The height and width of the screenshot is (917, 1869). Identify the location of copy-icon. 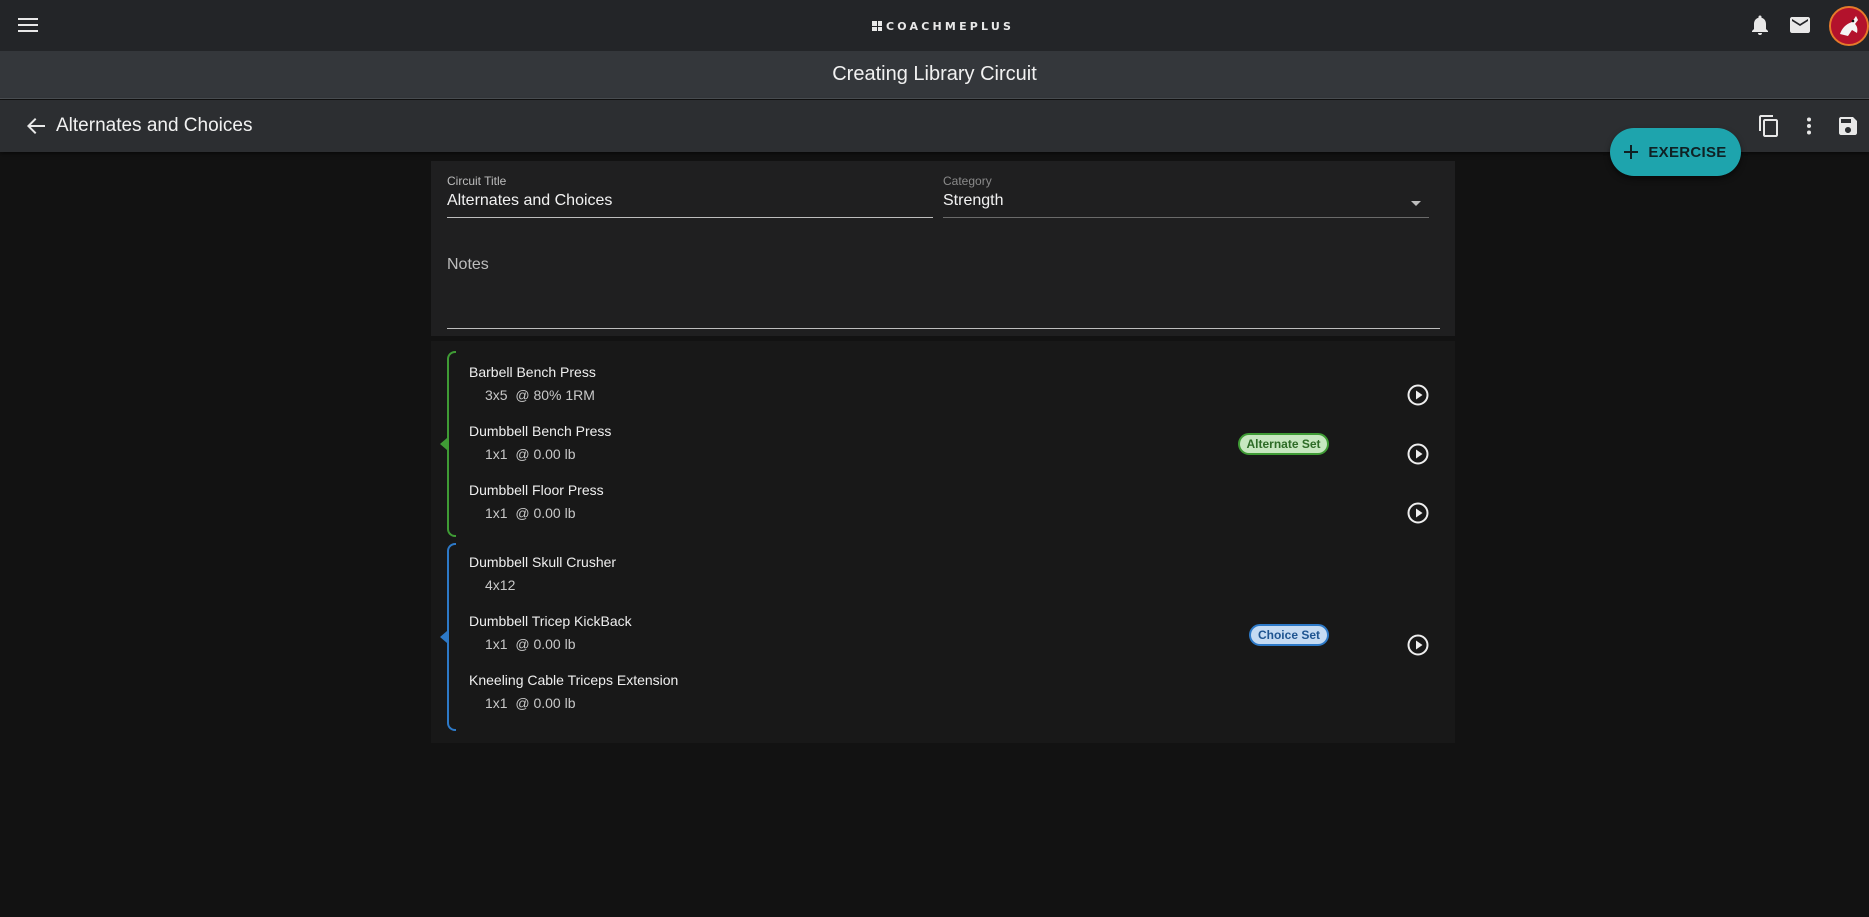
(1769, 126).